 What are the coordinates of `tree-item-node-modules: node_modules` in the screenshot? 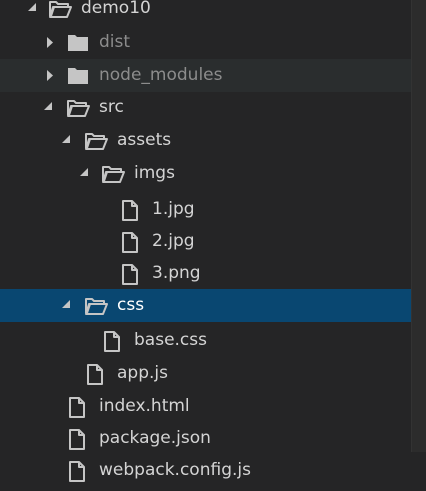 It's located at (213, 75).